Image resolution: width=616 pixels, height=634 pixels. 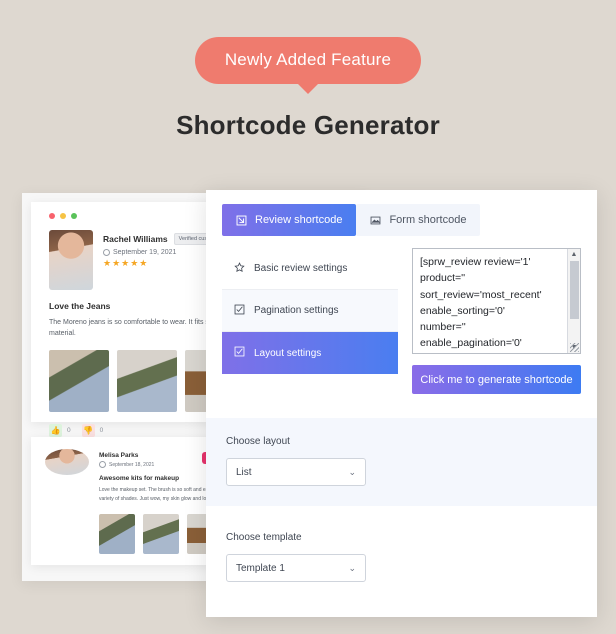 What do you see at coordinates (69, 431) in the screenshot?
I see `helpful-up-count: 0` at bounding box center [69, 431].